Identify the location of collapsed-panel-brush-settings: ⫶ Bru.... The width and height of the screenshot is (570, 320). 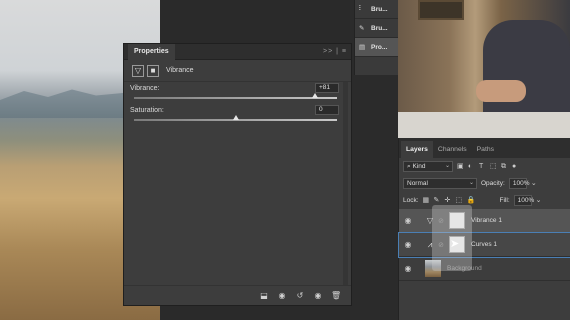
(376, 9).